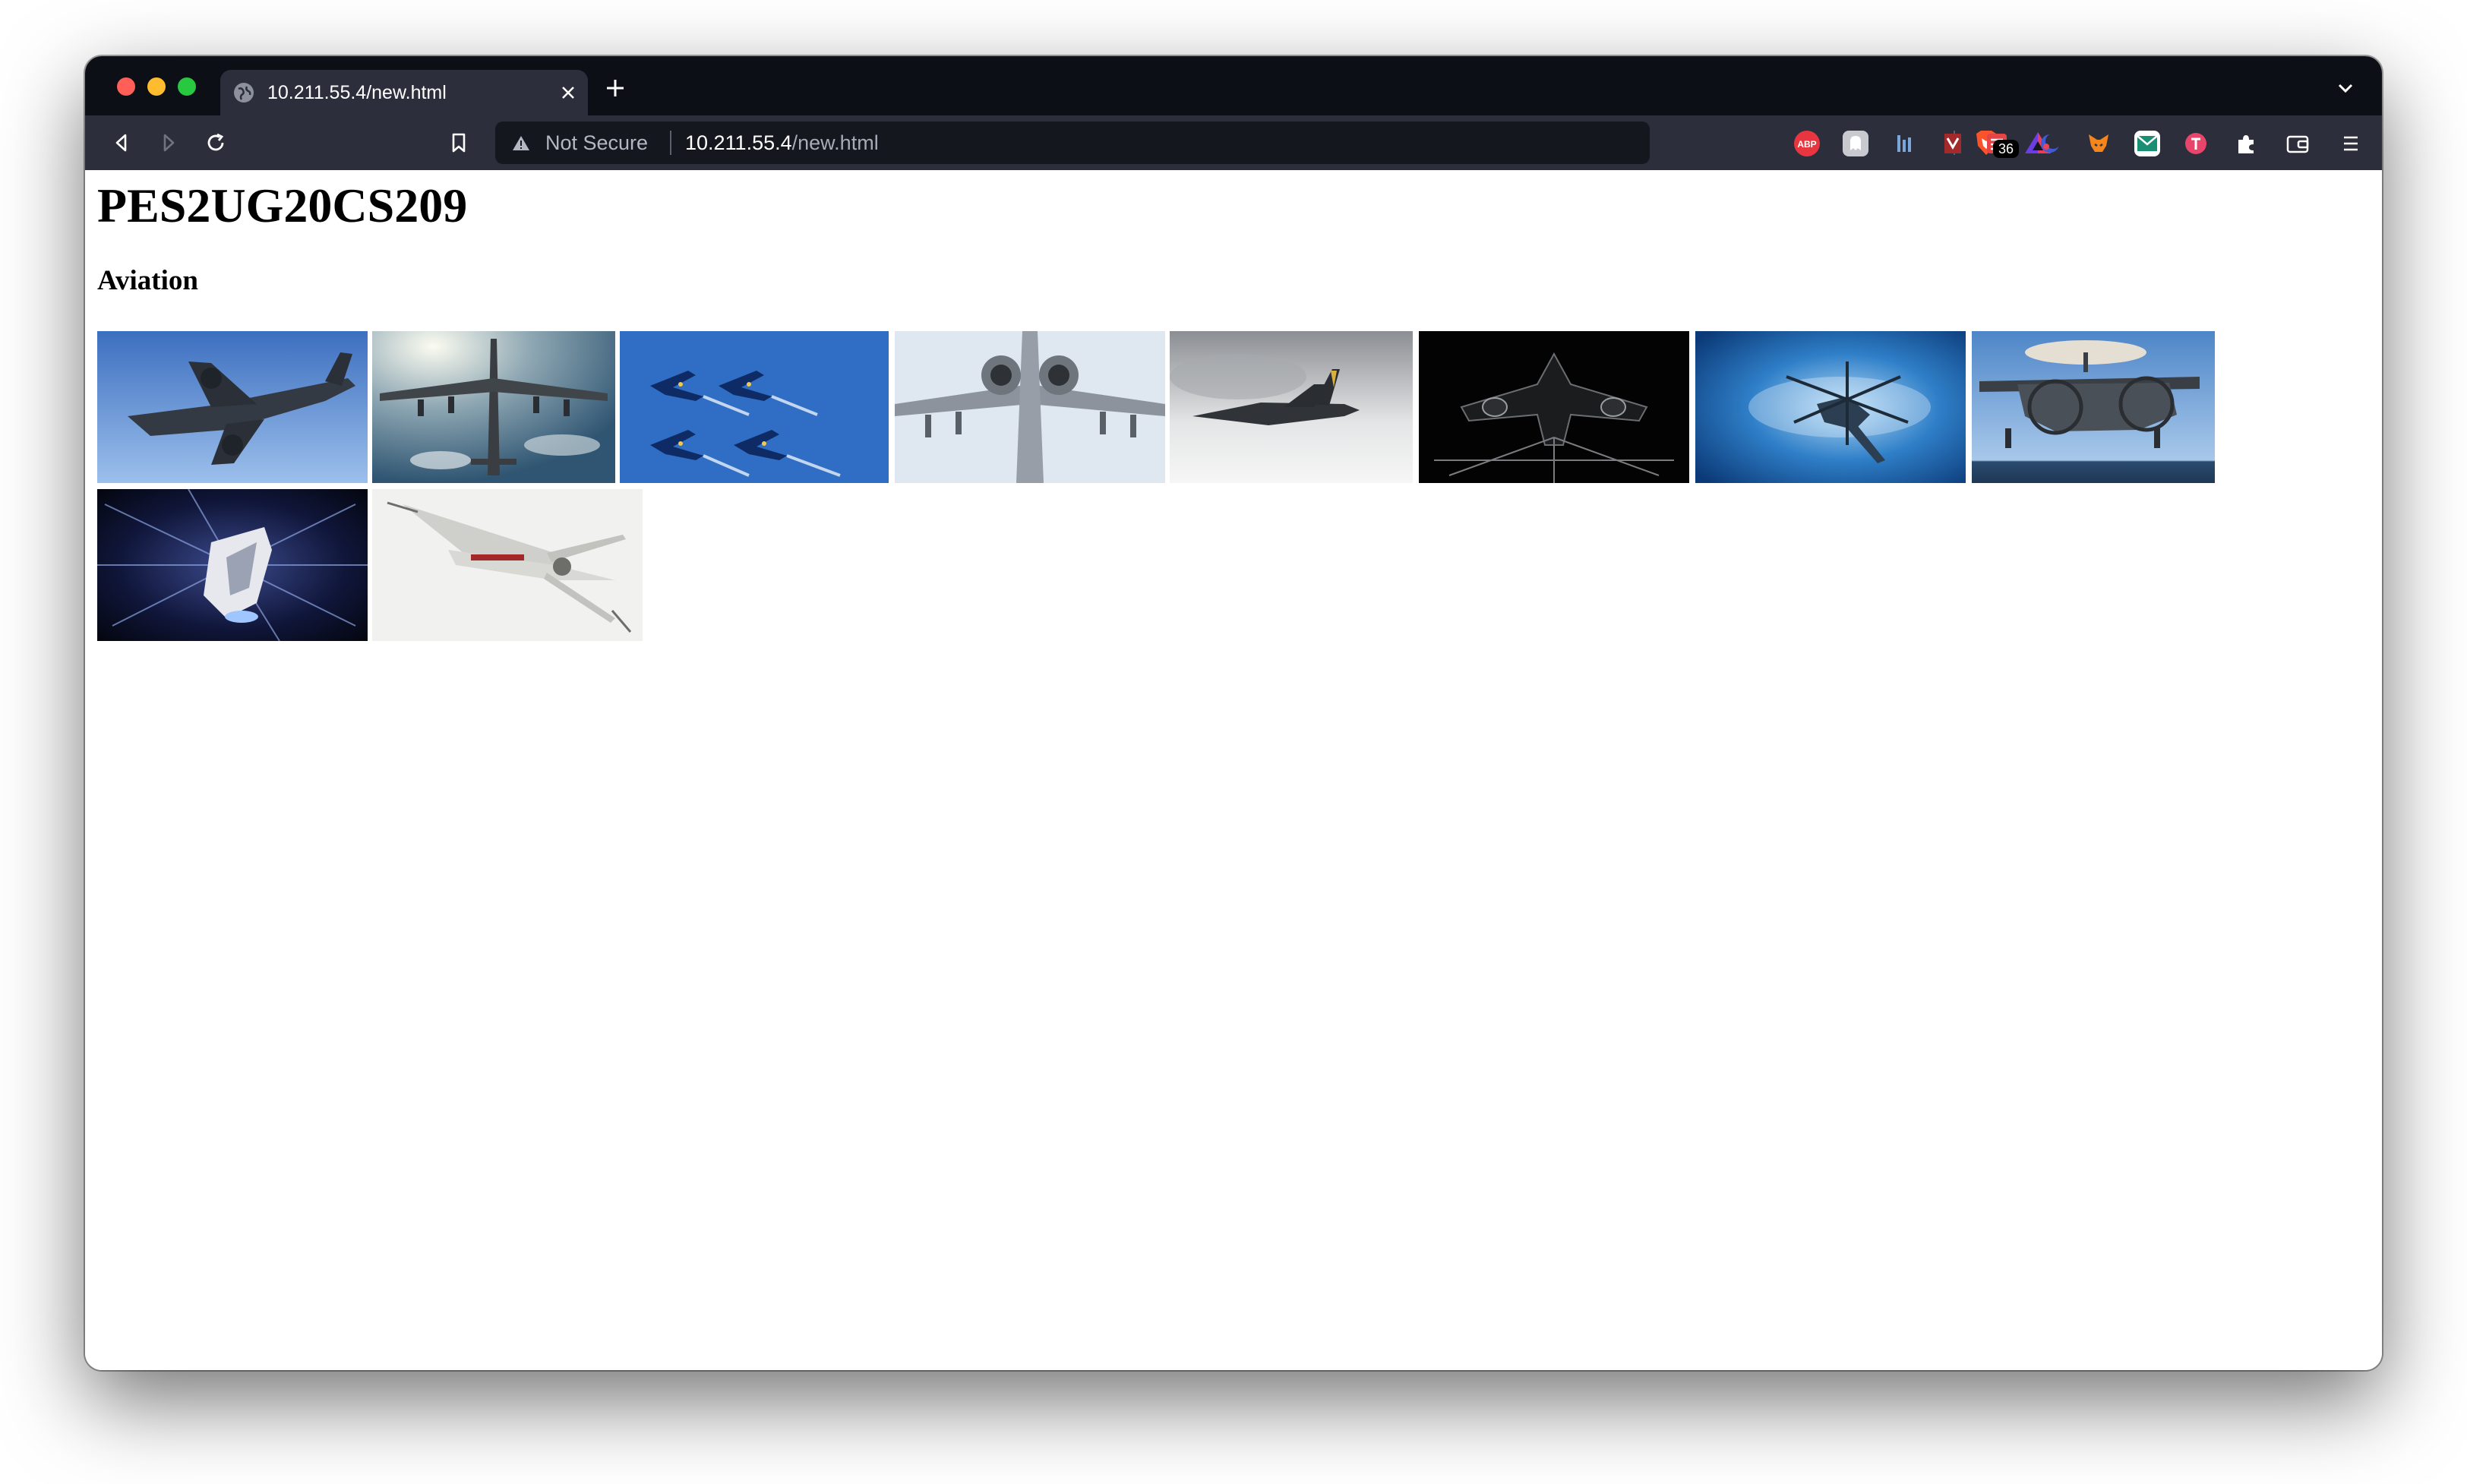 The width and height of the screenshot is (2467, 1484). I want to click on metamask-fox-icon, so click(2099, 143).